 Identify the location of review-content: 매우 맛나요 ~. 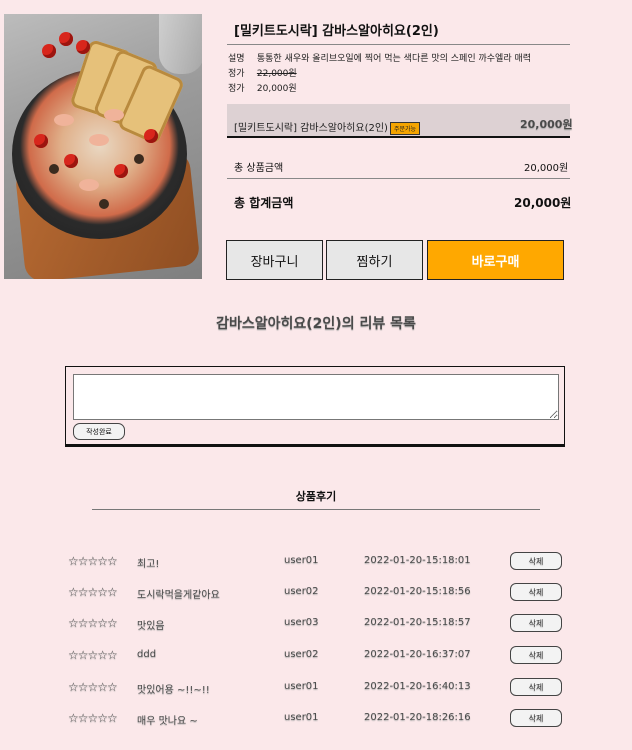
(167, 721).